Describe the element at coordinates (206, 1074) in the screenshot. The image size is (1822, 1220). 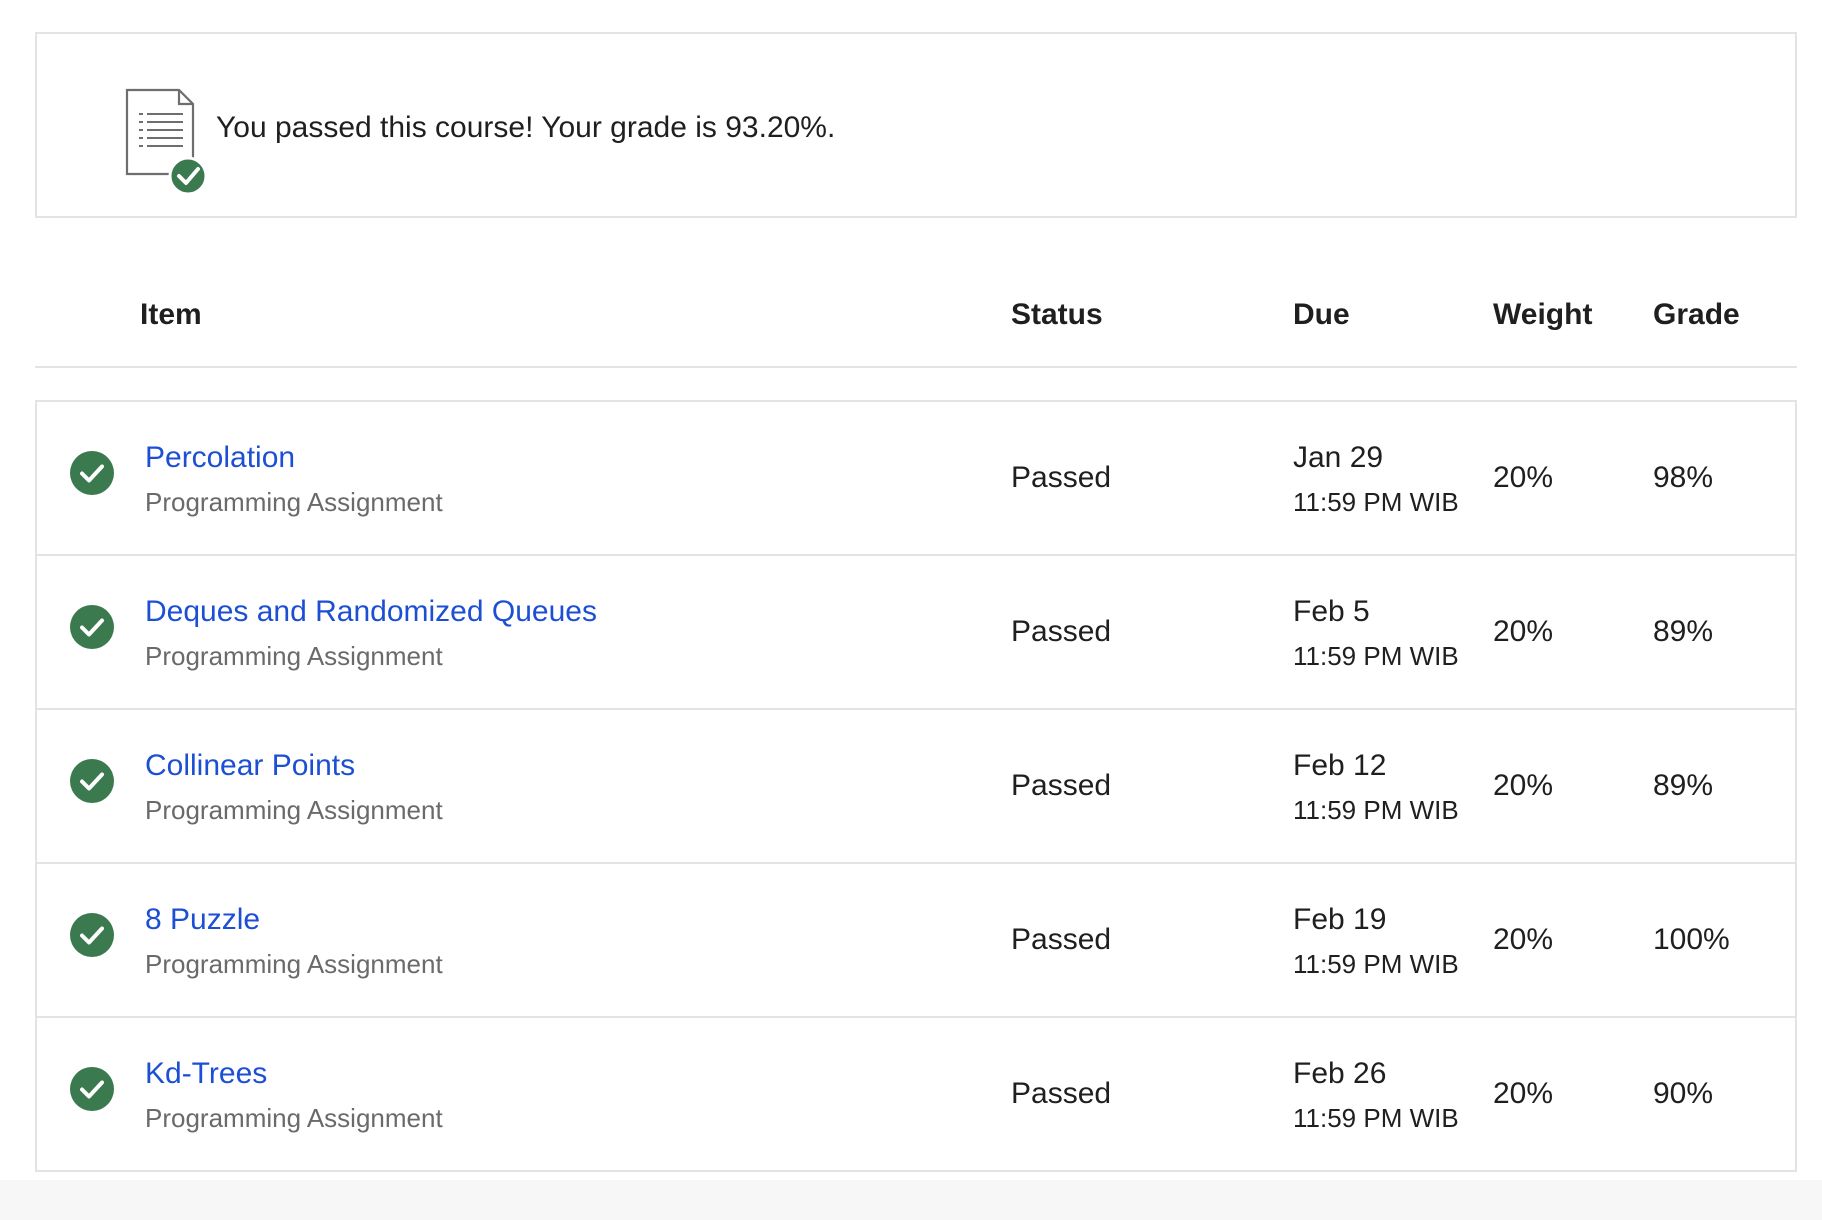
I see `item-link: Kd-Trees` at that location.